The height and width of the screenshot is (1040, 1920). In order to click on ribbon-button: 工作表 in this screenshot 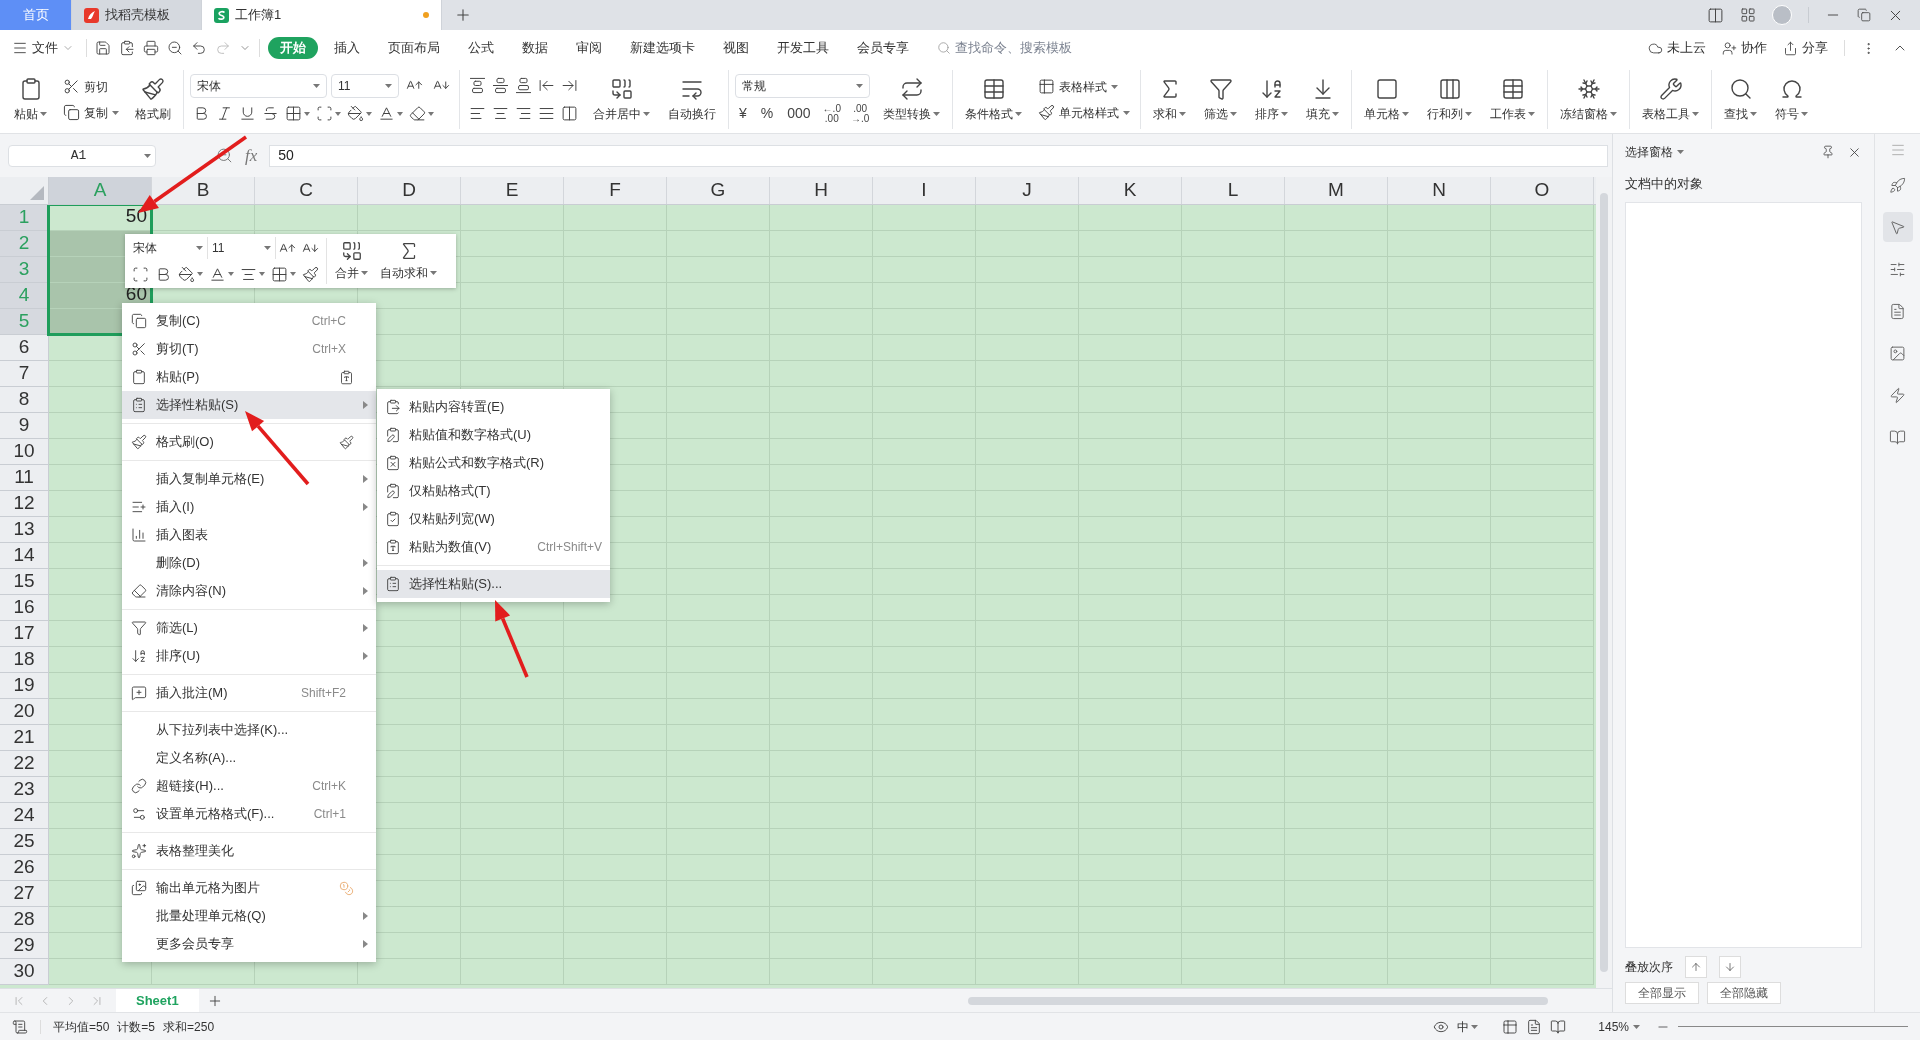, I will do `click(1513, 99)`.